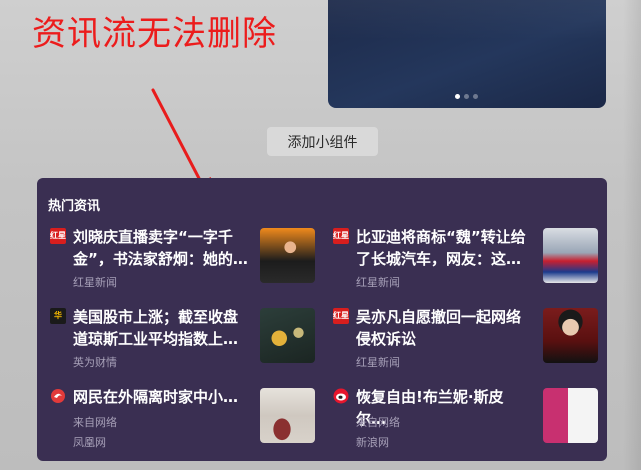  Describe the element at coordinates (89, 442) in the screenshot. I see `news-source: 凤凰网` at that location.